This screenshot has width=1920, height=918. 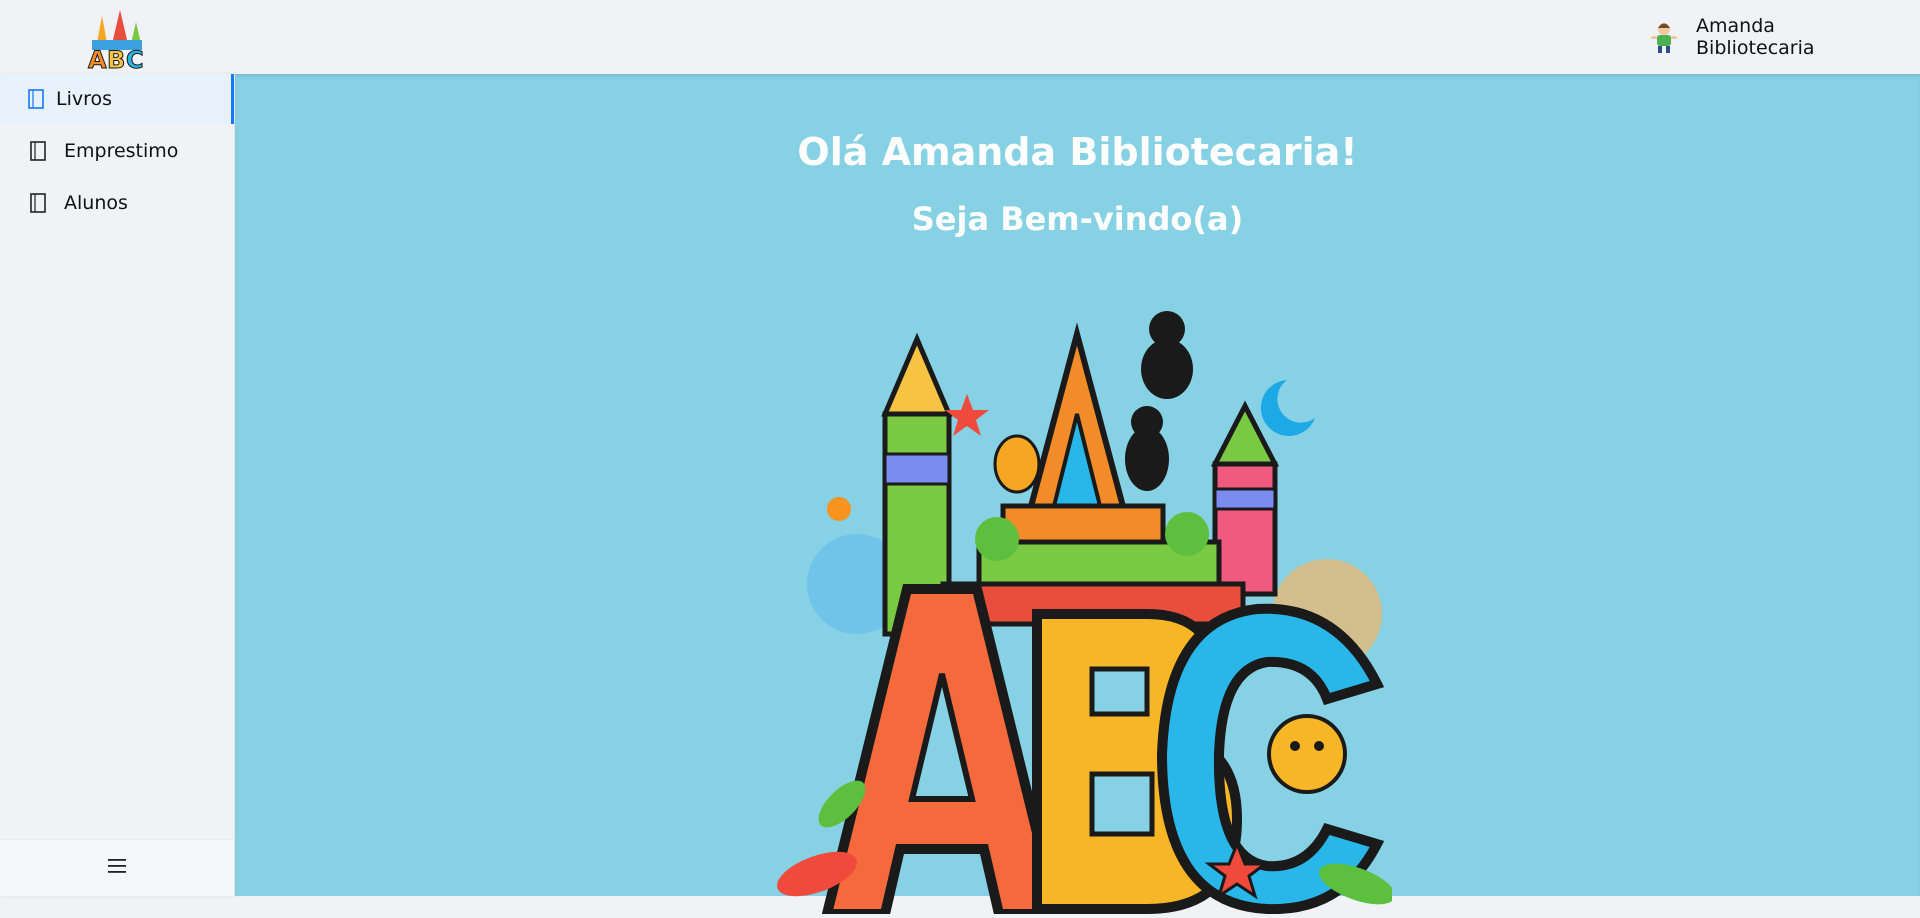 I want to click on menu-icon, so click(x=117, y=868).